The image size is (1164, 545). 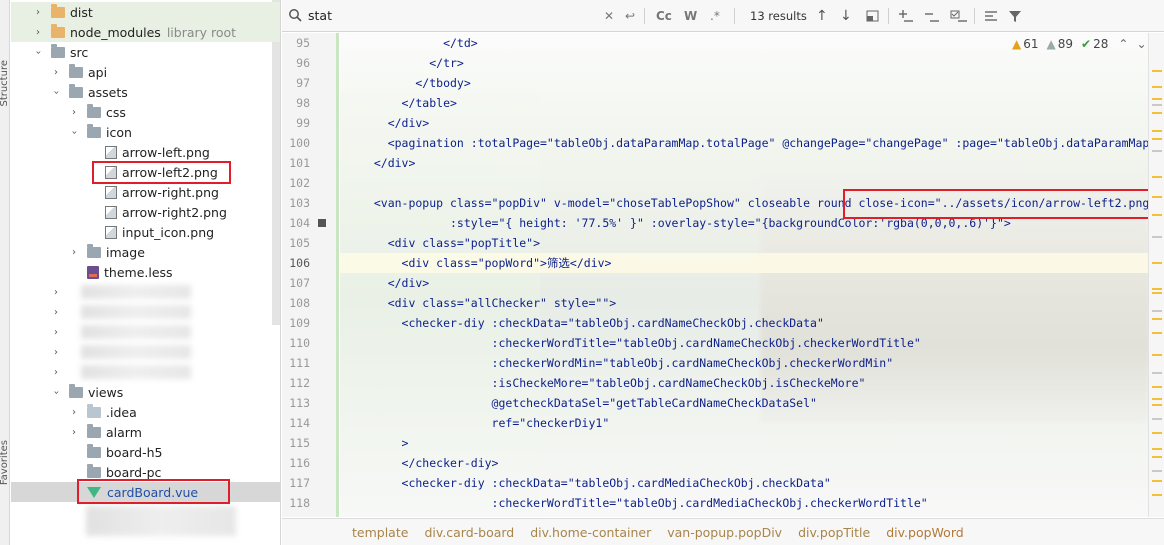 What do you see at coordinates (146, 272) in the screenshot?
I see `tree-item: theme.less` at bounding box center [146, 272].